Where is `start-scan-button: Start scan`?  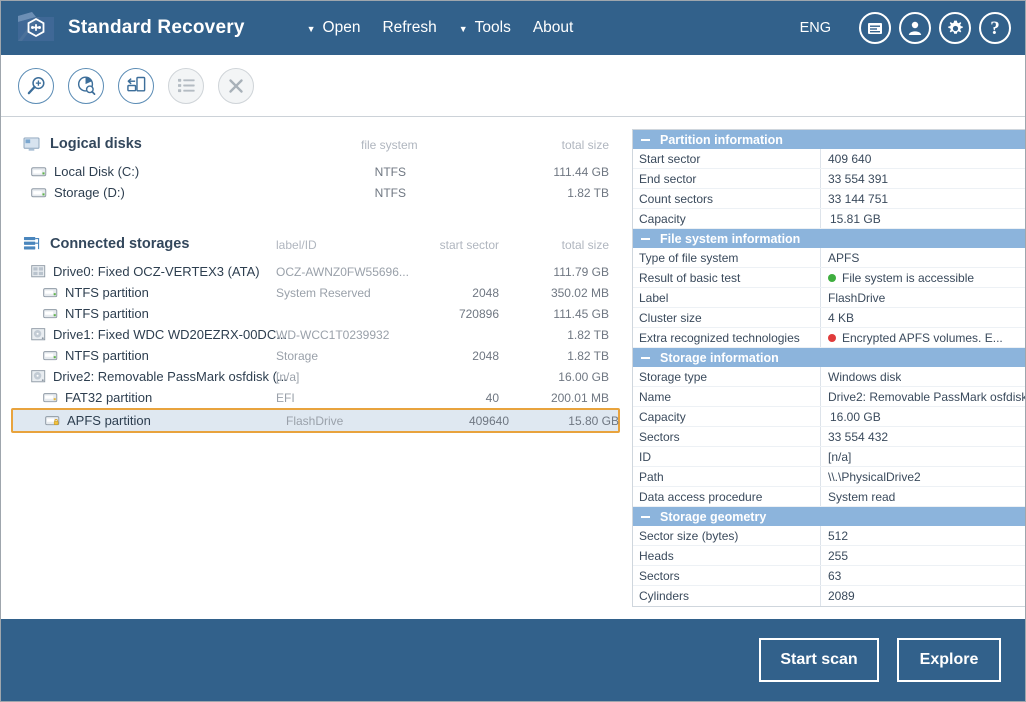 start-scan-button: Start scan is located at coordinates (819, 660).